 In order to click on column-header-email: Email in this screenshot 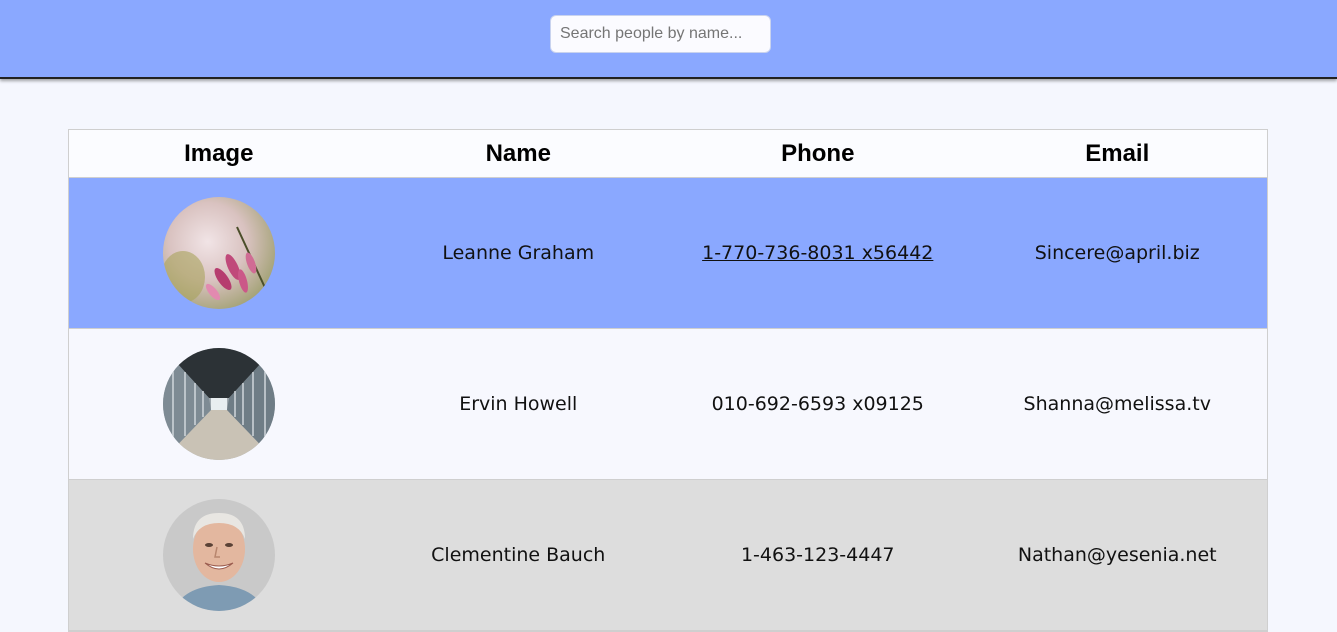, I will do `click(1117, 154)`.